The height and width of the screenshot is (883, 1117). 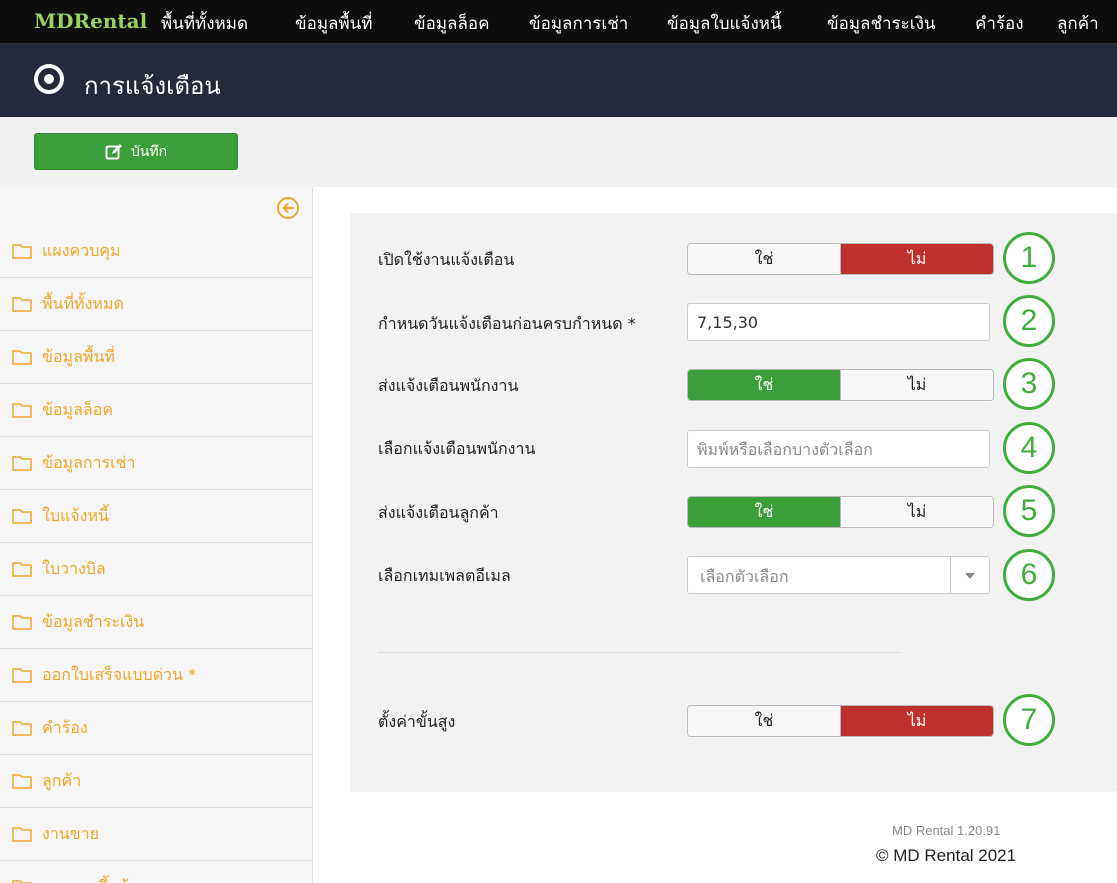 I want to click on save-button-label: บันทึก, so click(x=149, y=151).